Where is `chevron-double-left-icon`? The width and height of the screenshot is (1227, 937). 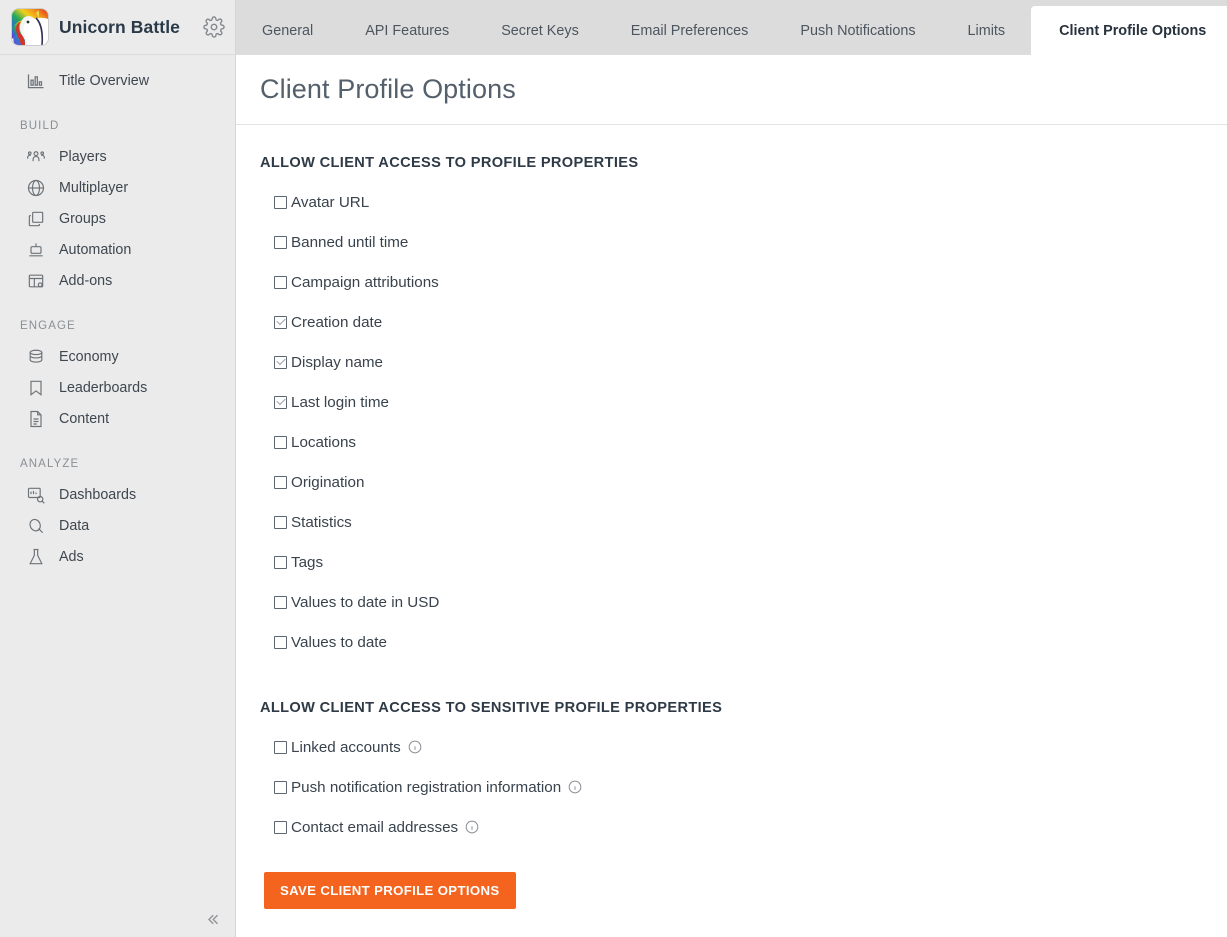 chevron-double-left-icon is located at coordinates (213, 919).